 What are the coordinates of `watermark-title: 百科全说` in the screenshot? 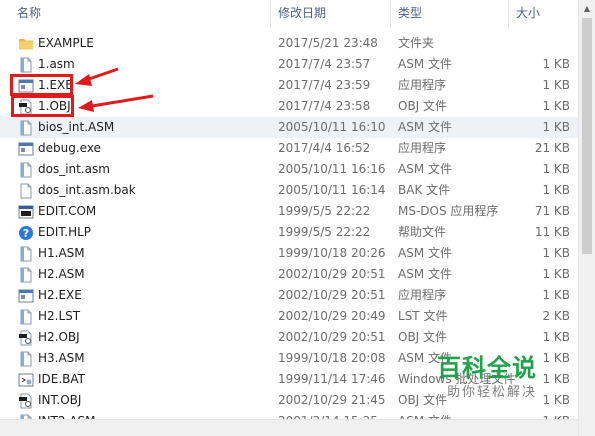 It's located at (487, 368).